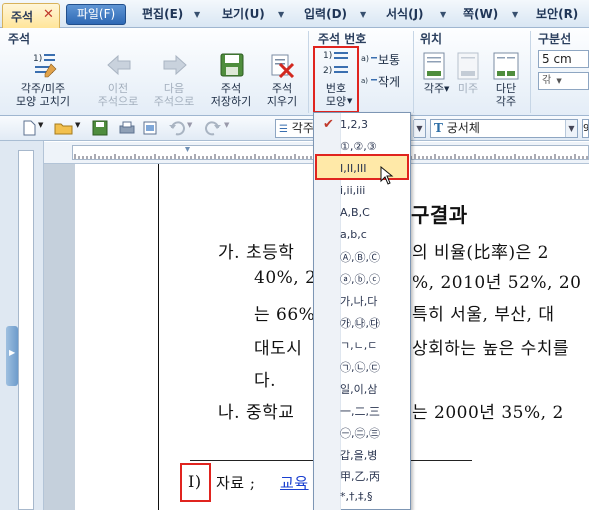  What do you see at coordinates (48, 14) in the screenshot?
I see `close-icon: ✕` at bounding box center [48, 14].